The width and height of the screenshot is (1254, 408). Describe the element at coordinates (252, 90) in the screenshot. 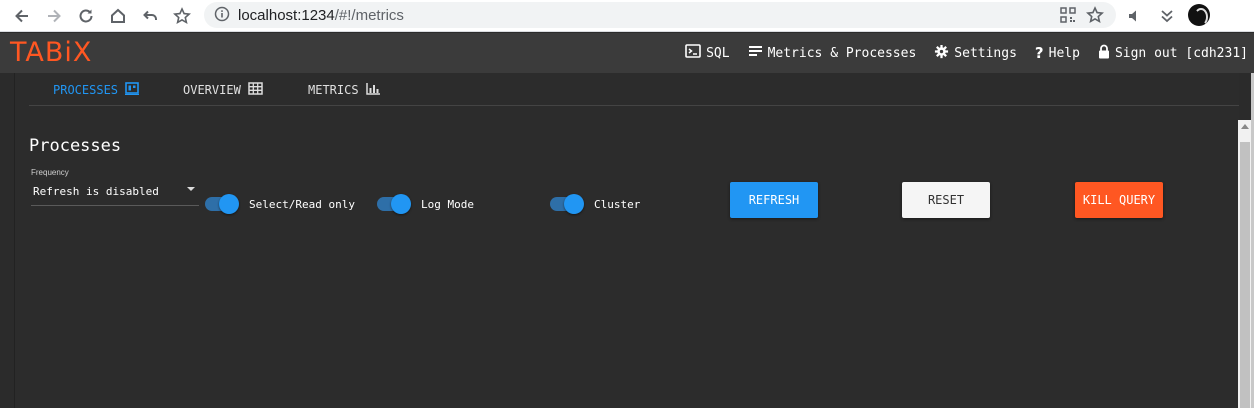

I see `table-icon` at that location.